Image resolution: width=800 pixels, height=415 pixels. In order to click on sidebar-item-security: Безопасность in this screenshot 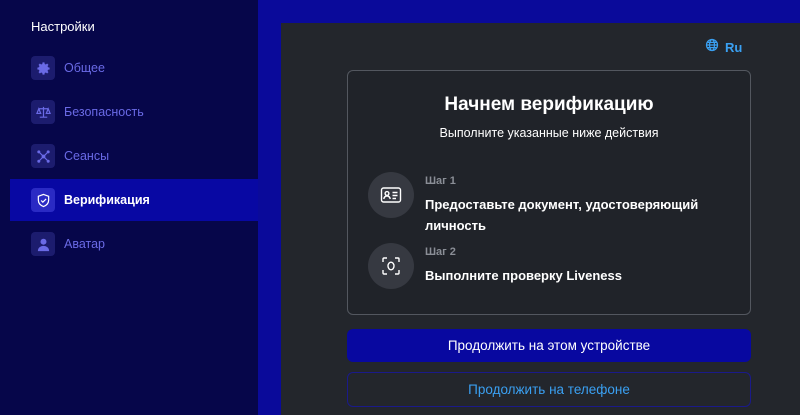, I will do `click(134, 112)`.